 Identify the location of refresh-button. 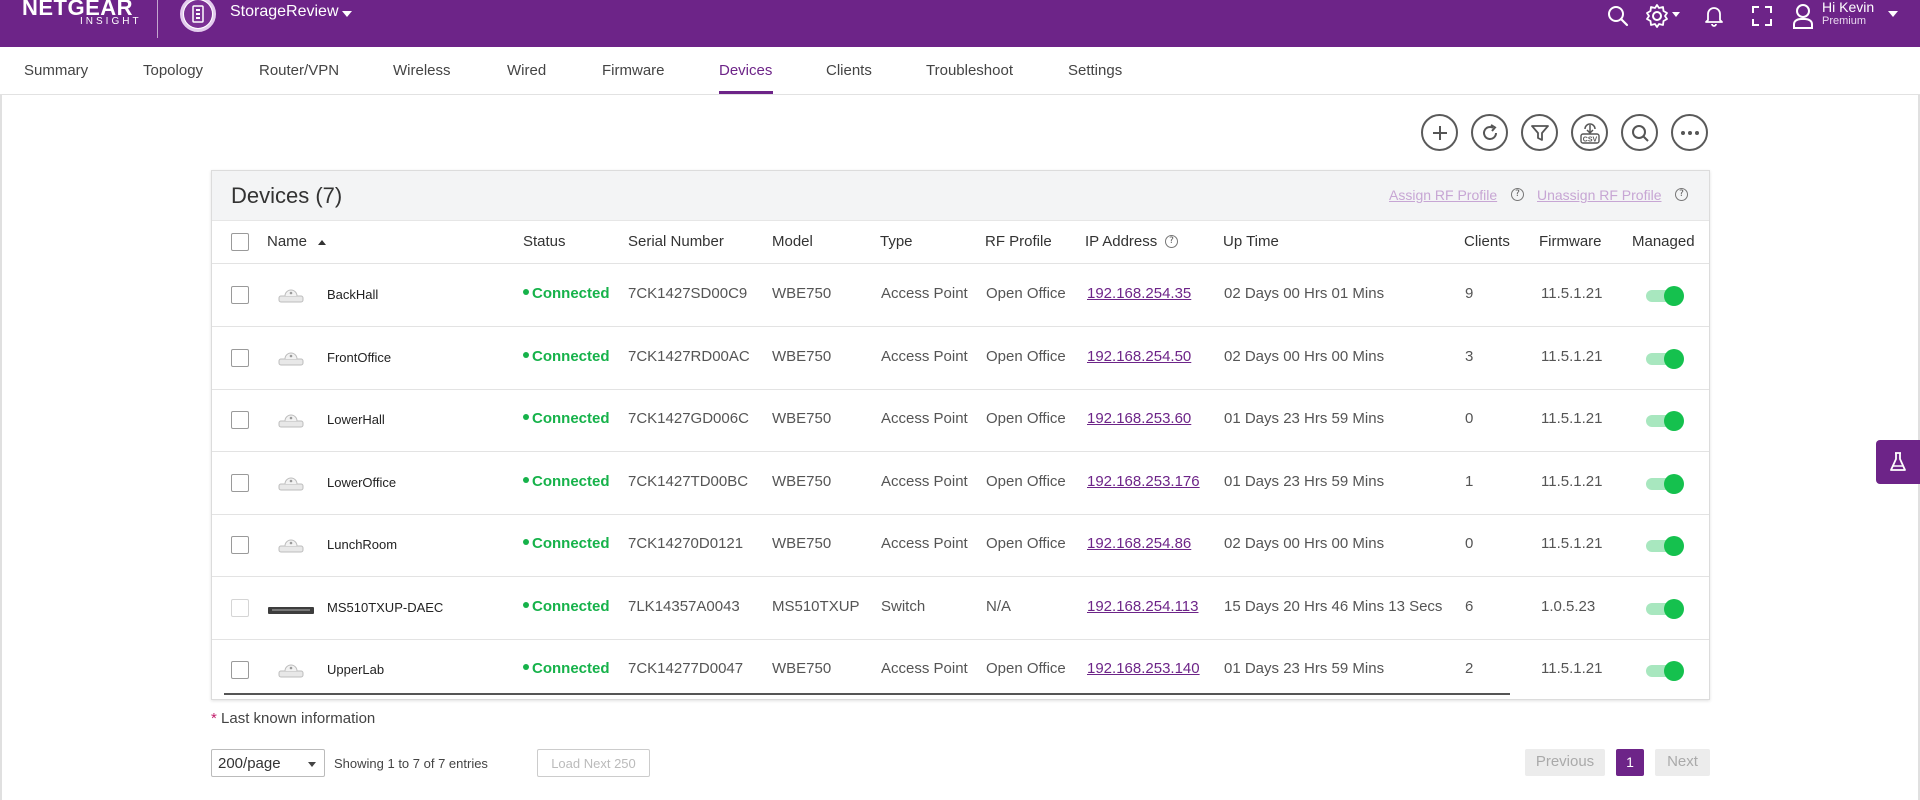
(1489, 132).